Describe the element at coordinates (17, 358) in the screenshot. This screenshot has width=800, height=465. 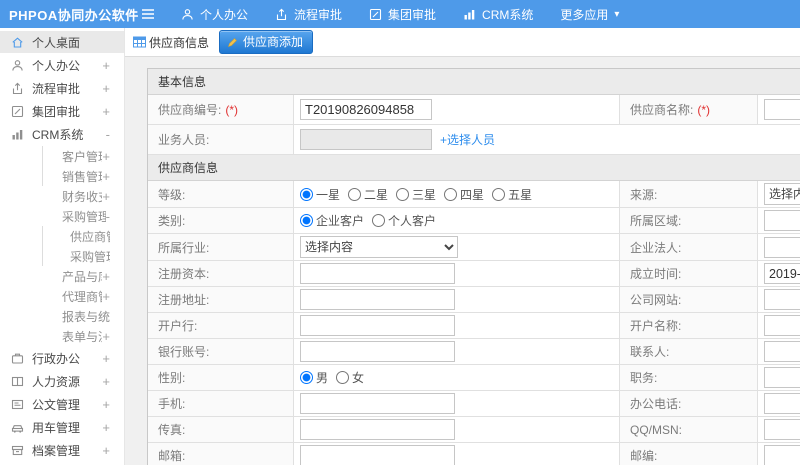
I see `briefcase-icon` at that location.